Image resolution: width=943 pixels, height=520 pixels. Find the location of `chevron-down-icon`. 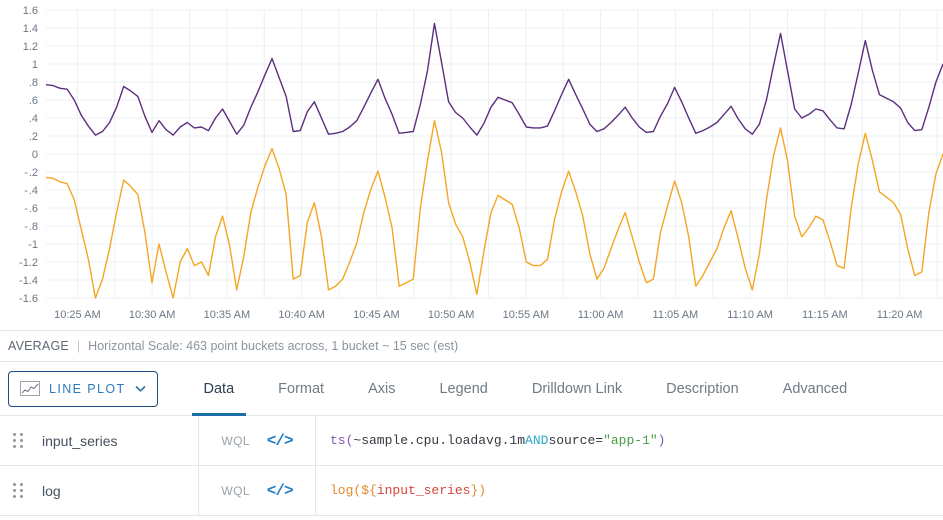

chevron-down-icon is located at coordinates (140, 388).